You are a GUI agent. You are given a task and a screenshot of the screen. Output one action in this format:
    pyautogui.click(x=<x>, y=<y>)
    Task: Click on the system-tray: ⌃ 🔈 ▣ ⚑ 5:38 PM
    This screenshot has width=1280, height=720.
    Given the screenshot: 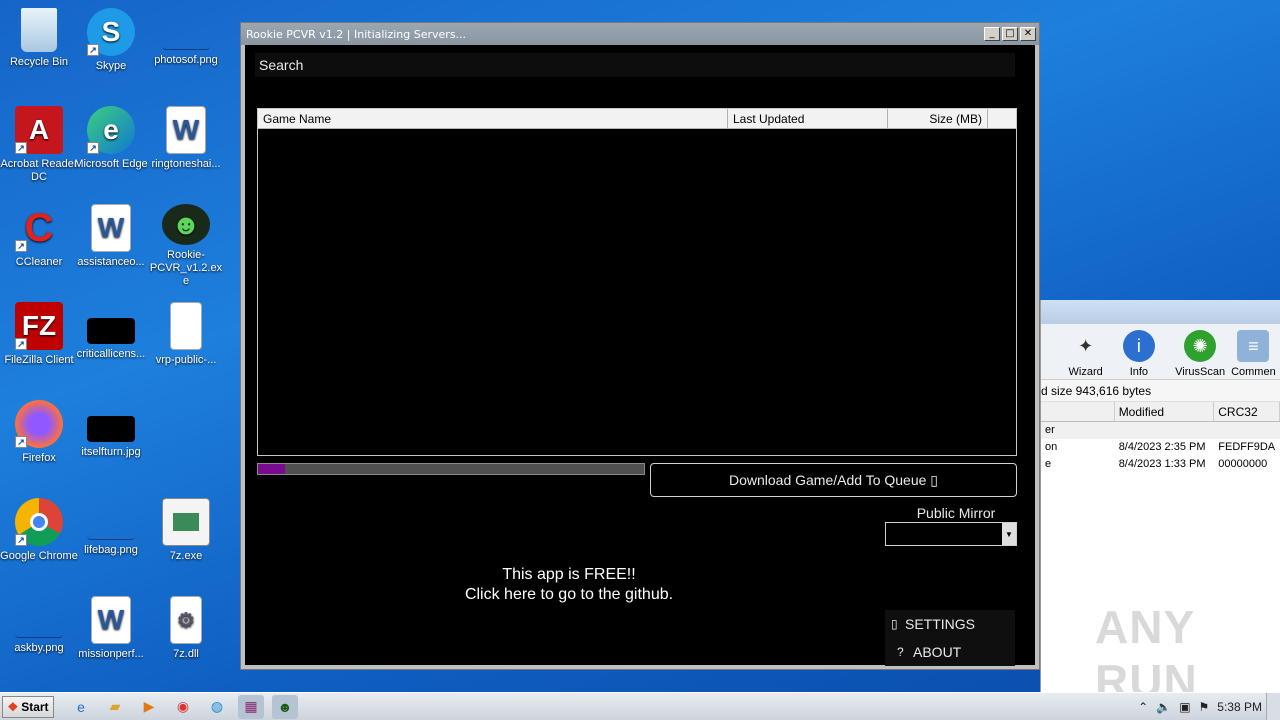 What is the action you would take?
    pyautogui.click(x=1207, y=706)
    